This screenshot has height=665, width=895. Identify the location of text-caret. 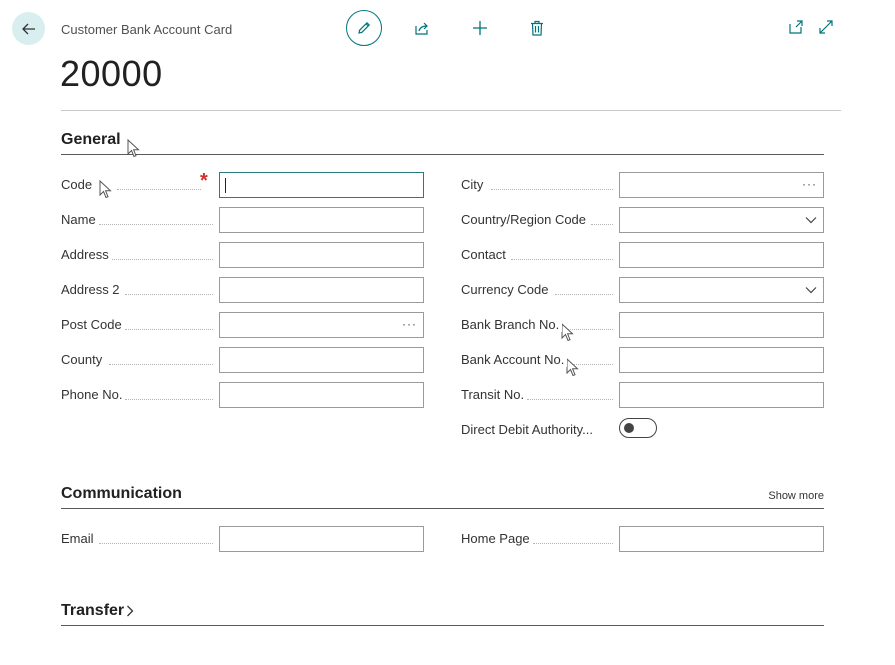
(225, 185).